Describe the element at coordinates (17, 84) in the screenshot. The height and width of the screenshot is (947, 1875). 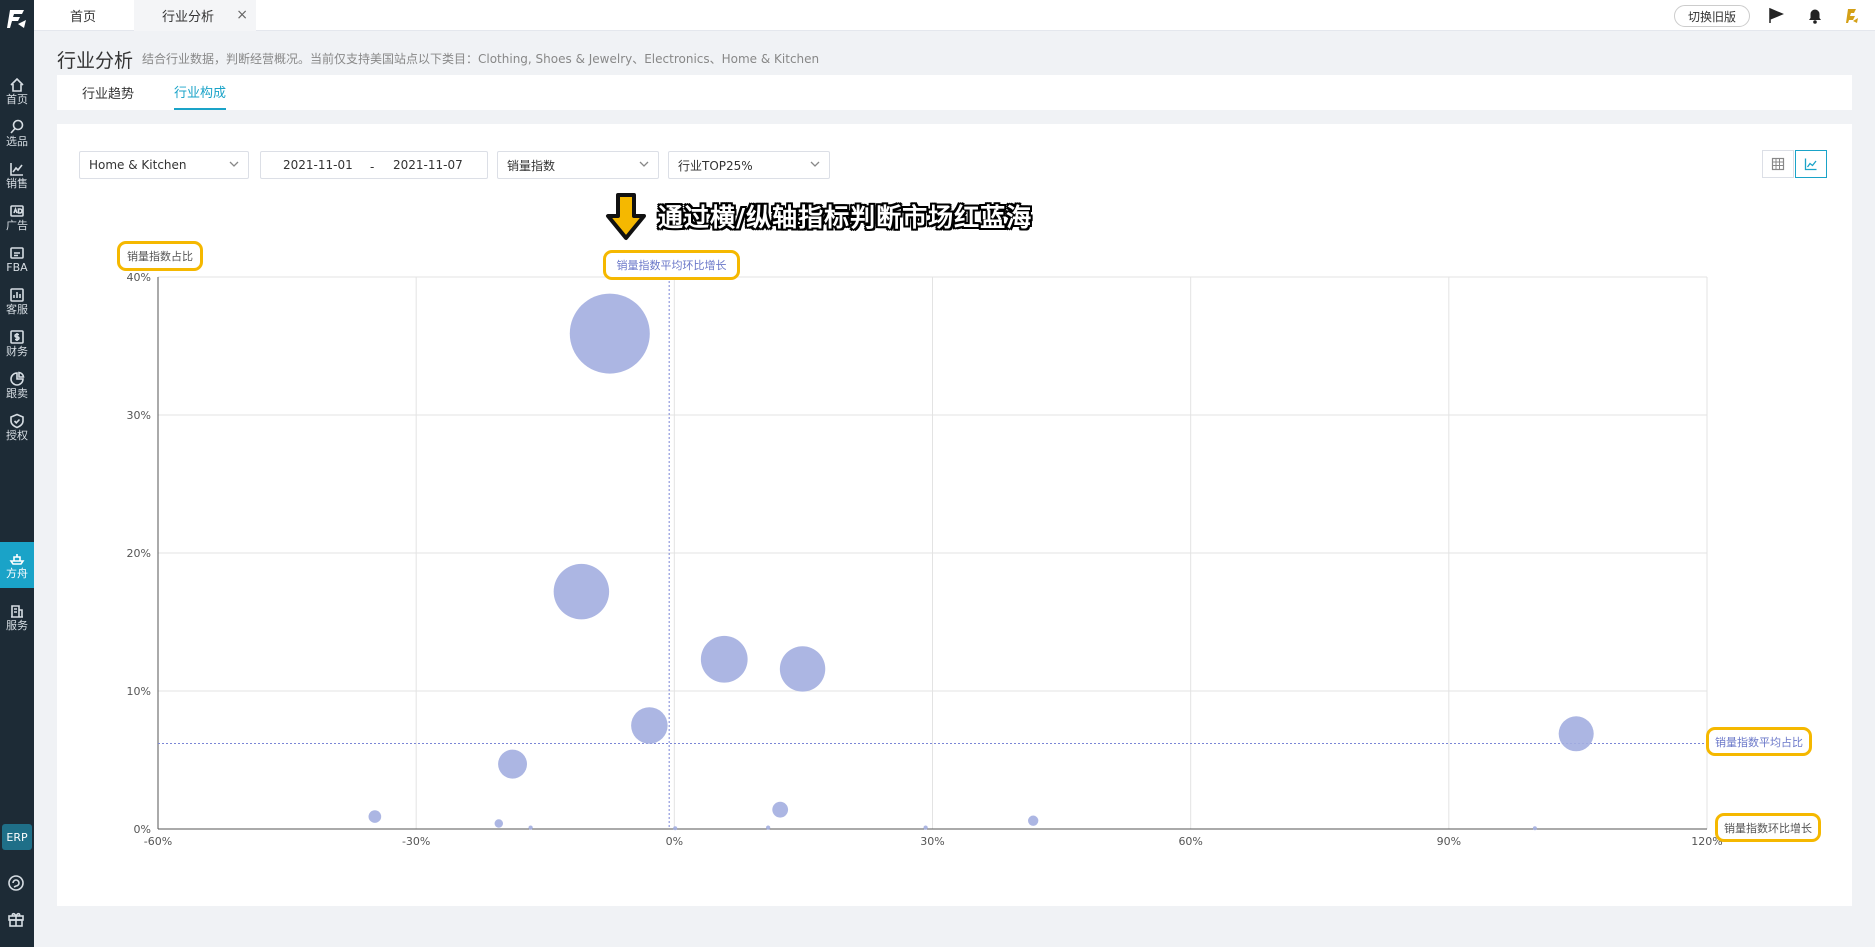
I see `home-icon` at that location.